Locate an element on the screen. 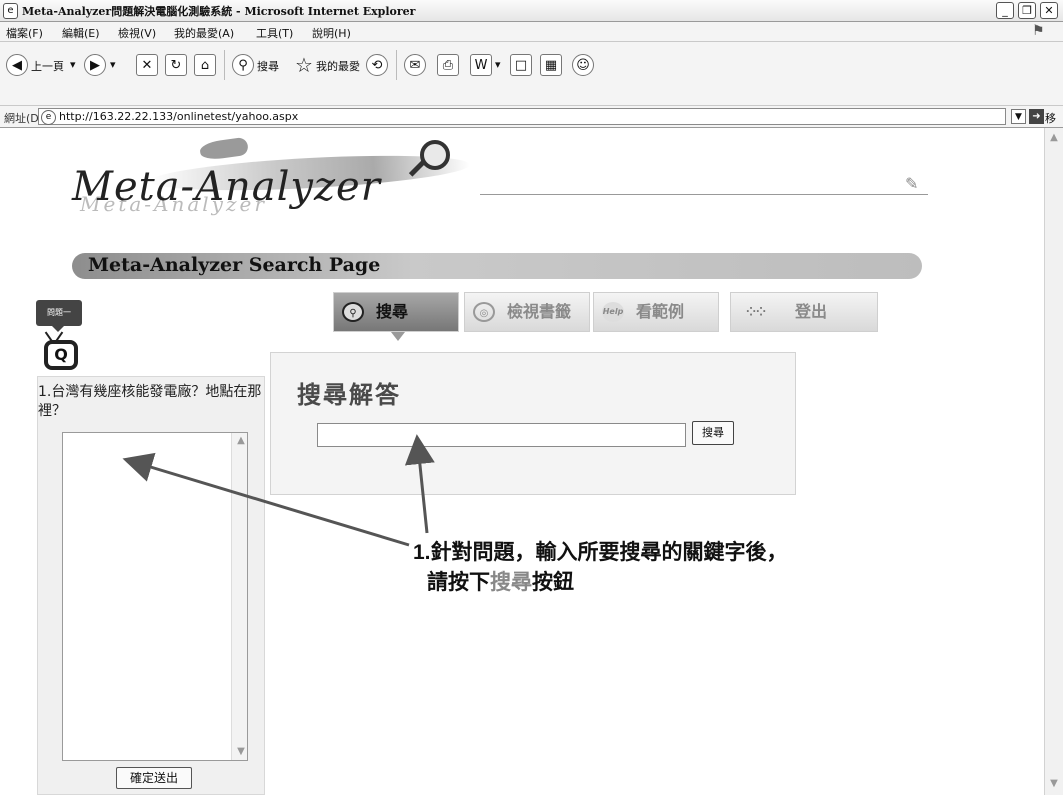  annotation-highlight: 搜尋 is located at coordinates (511, 582).